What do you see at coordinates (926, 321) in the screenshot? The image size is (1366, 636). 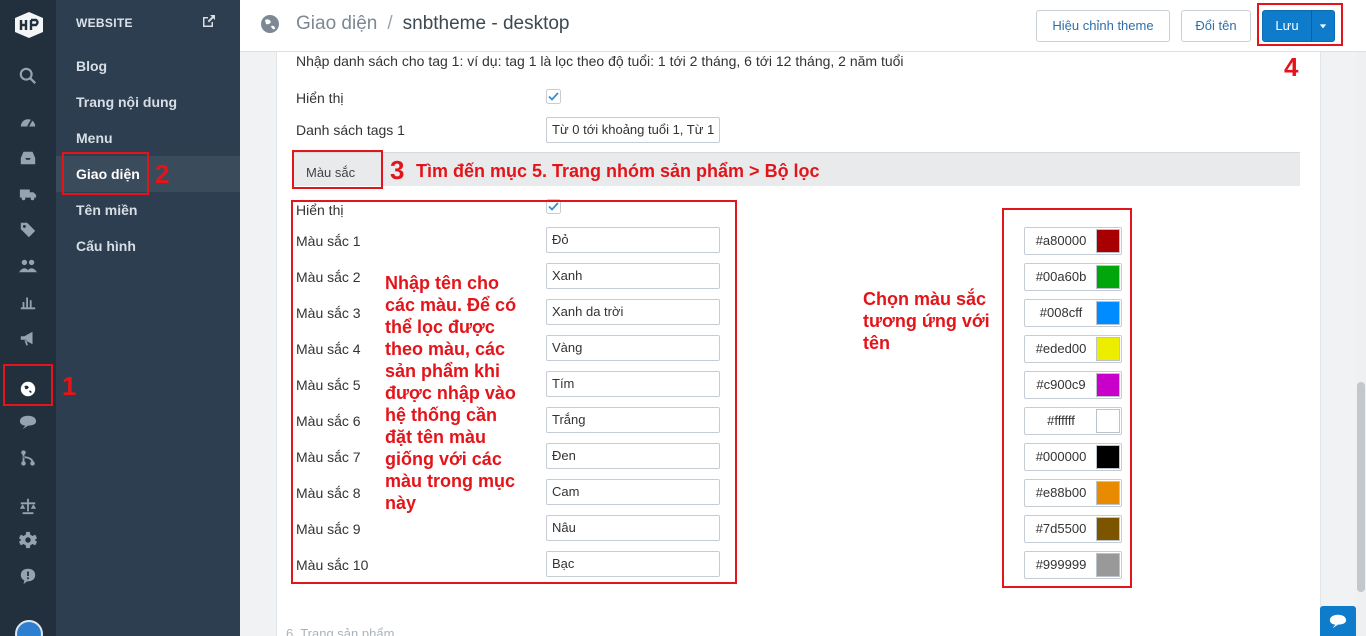 I see `annotation-colors-note: Chọn màu sắc tương ứng với tên` at bounding box center [926, 321].